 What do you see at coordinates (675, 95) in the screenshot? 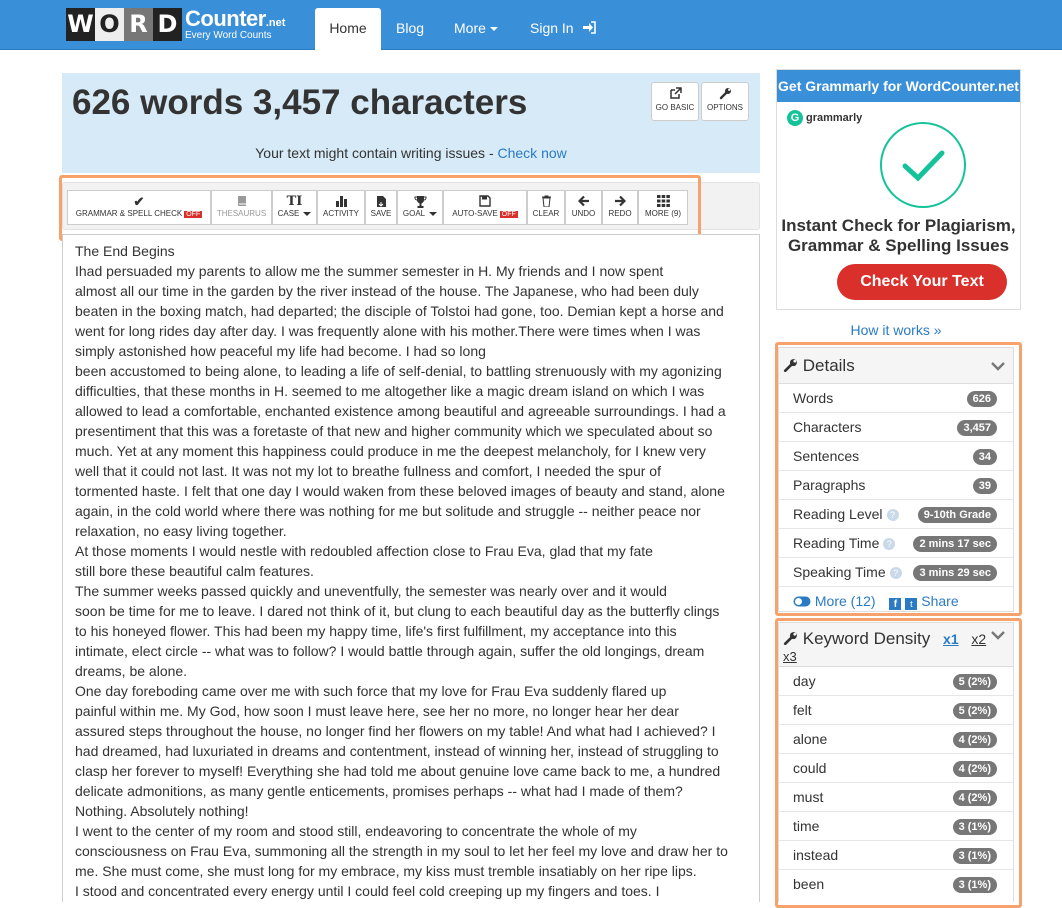
I see `external-link-icon` at bounding box center [675, 95].